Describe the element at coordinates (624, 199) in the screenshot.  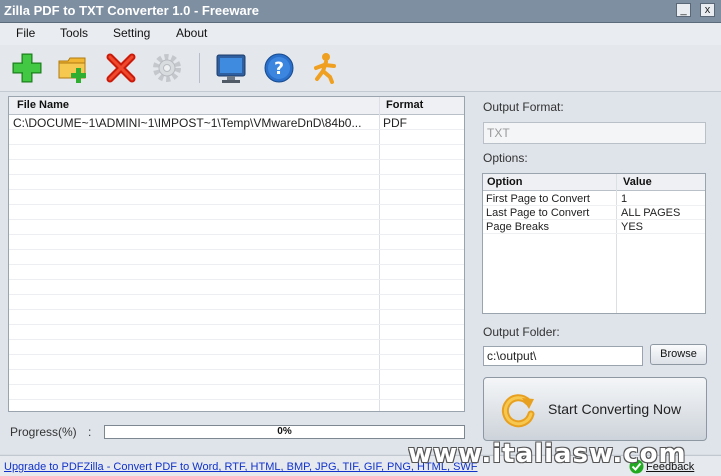
I see `option-value: 1` at that location.